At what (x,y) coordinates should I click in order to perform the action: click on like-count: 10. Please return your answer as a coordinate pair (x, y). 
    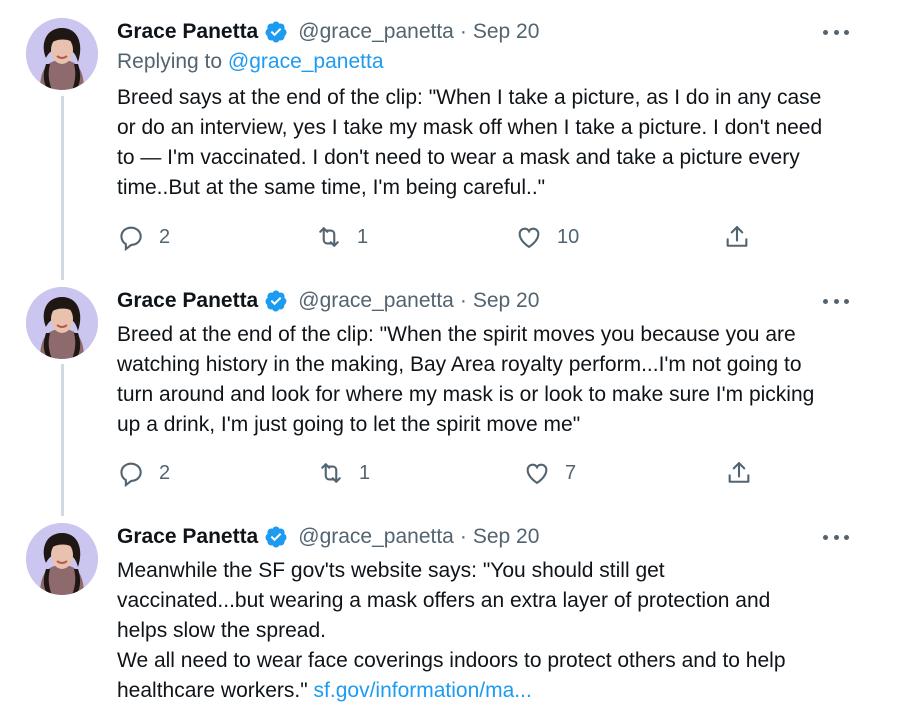
    Looking at the image, I should click on (568, 236).